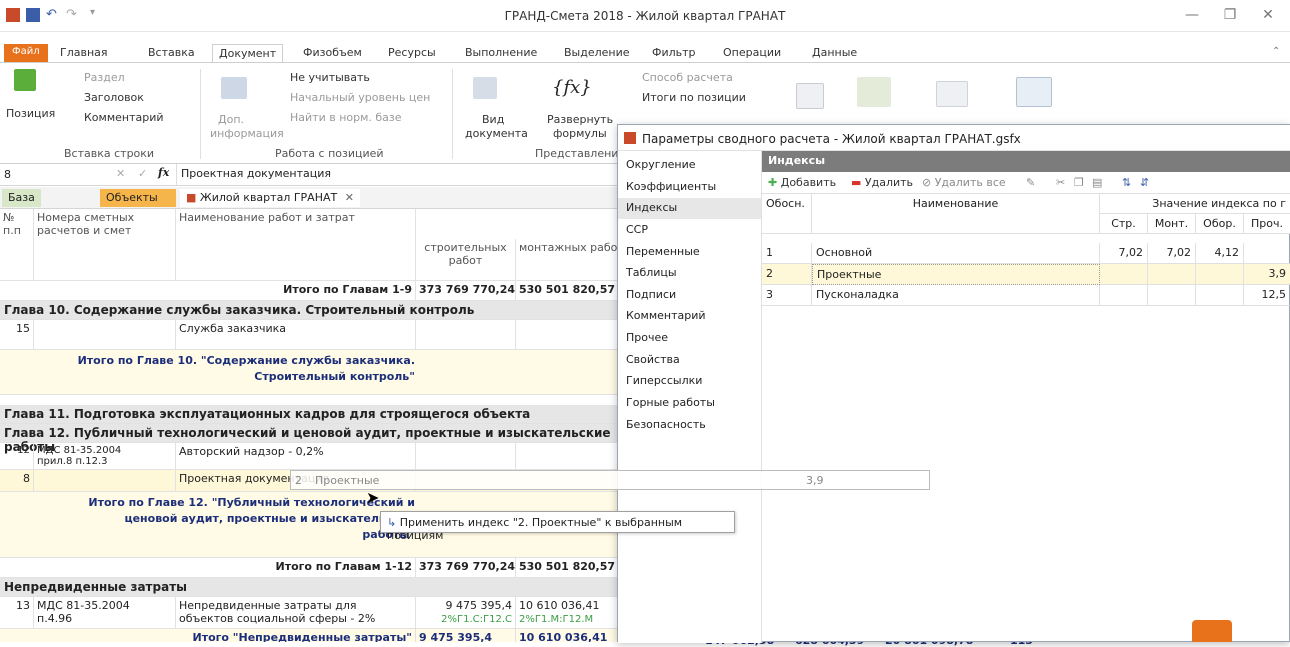  What do you see at coordinates (694, 97) in the screenshot?
I see `totals-by-position-button: Итоги по позиции` at bounding box center [694, 97].